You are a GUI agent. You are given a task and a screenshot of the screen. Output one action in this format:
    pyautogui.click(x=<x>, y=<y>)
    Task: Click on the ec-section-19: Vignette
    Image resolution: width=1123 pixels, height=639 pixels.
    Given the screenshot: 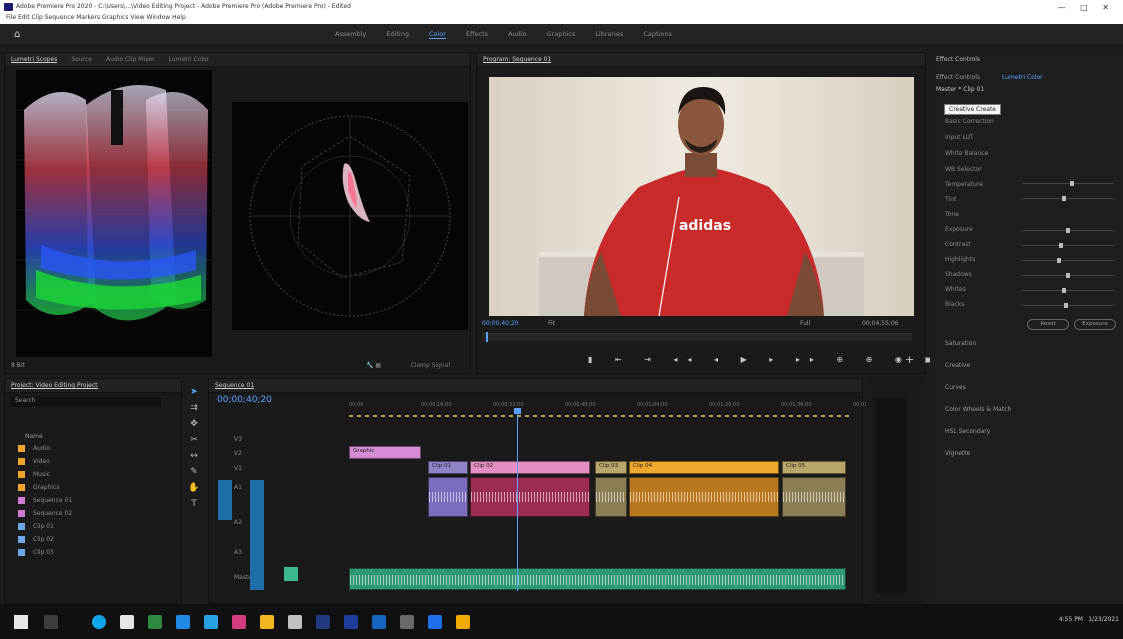 What is the action you would take?
    pyautogui.click(x=957, y=454)
    